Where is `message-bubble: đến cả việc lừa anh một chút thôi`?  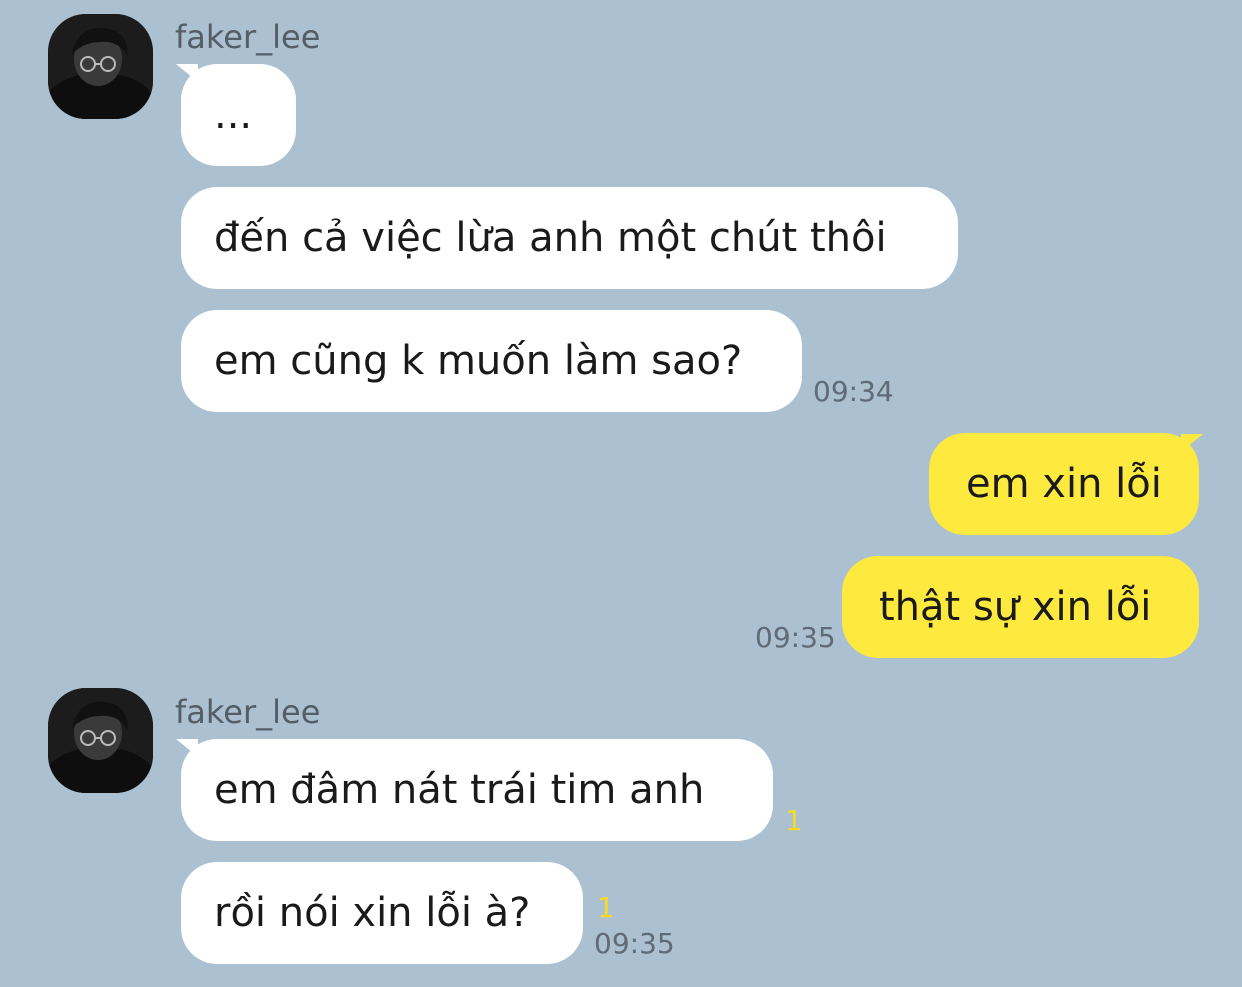 message-bubble: đến cả việc lừa anh một chút thôi is located at coordinates (569, 238).